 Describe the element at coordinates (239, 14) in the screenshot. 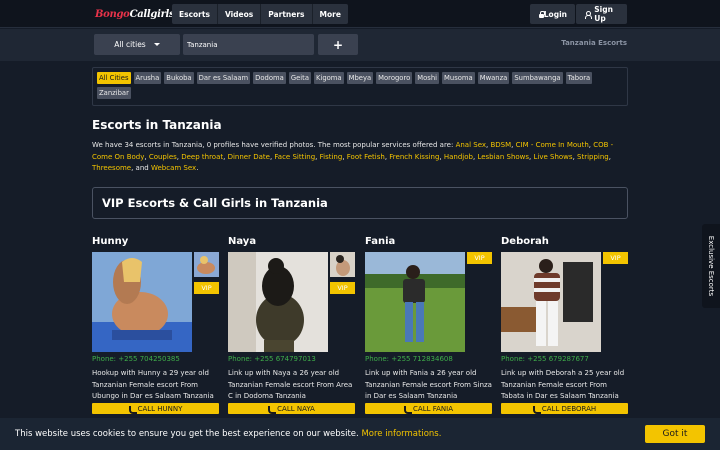

I see `nav-videos: Videos` at that location.